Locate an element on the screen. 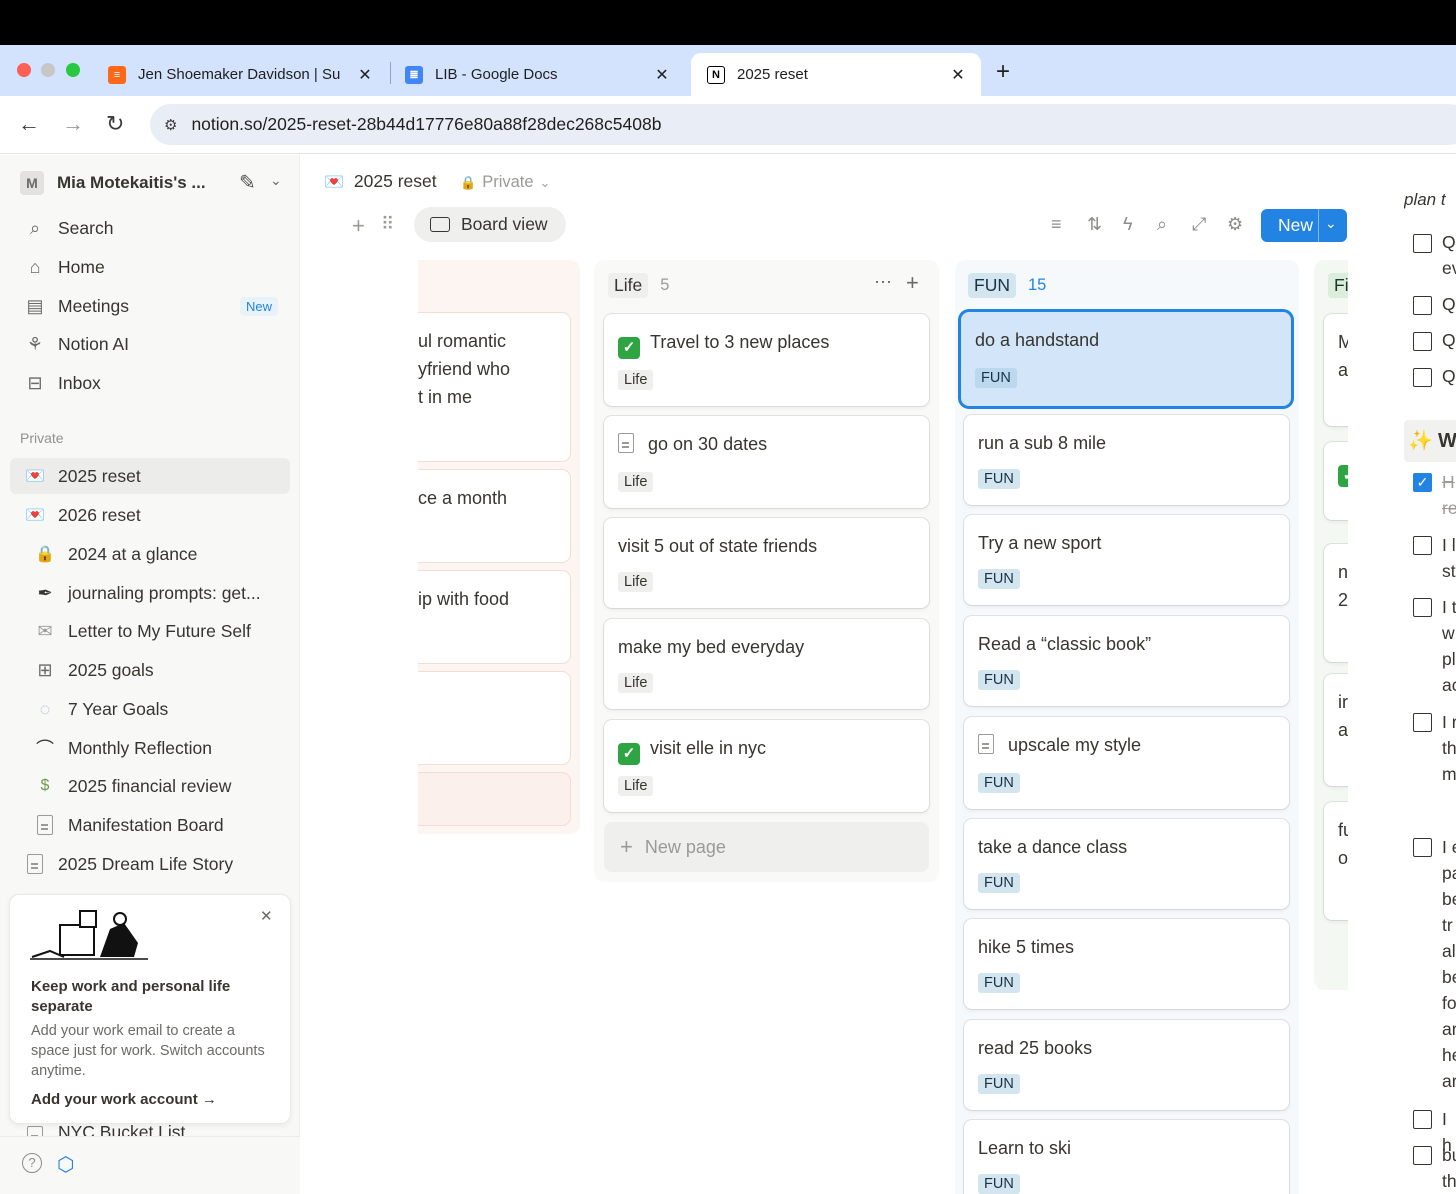 The height and width of the screenshot is (1194, 1456). add-block-icon: + is located at coordinates (358, 226).